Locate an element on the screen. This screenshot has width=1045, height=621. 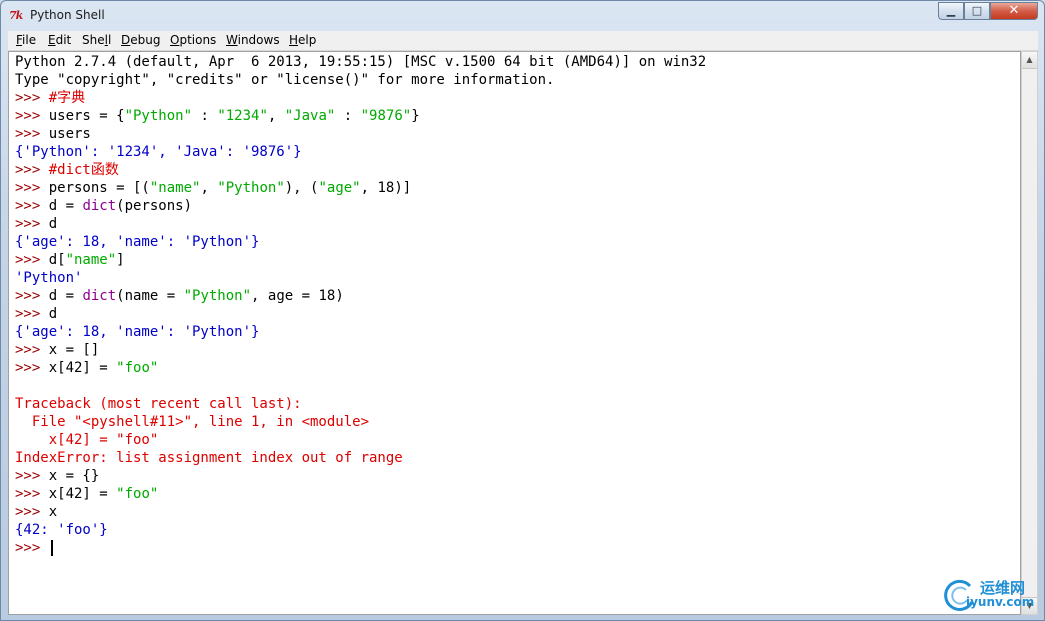
shell-token: 'Python' is located at coordinates (49, 278).